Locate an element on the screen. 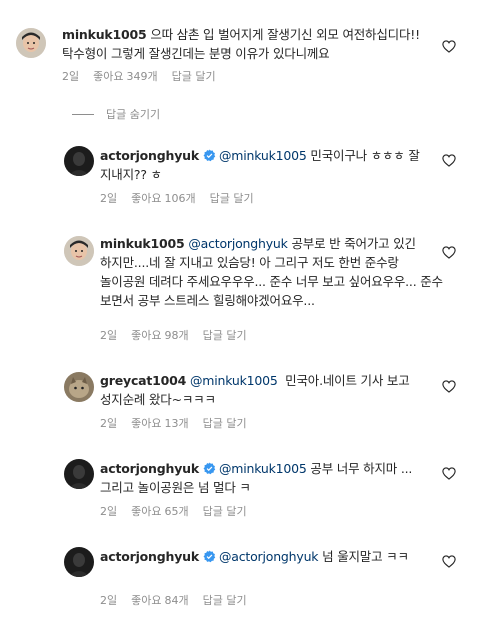 Image resolution: width=480 pixels, height=628 pixels. like-count: 좋아요 65개 is located at coordinates (160, 511).